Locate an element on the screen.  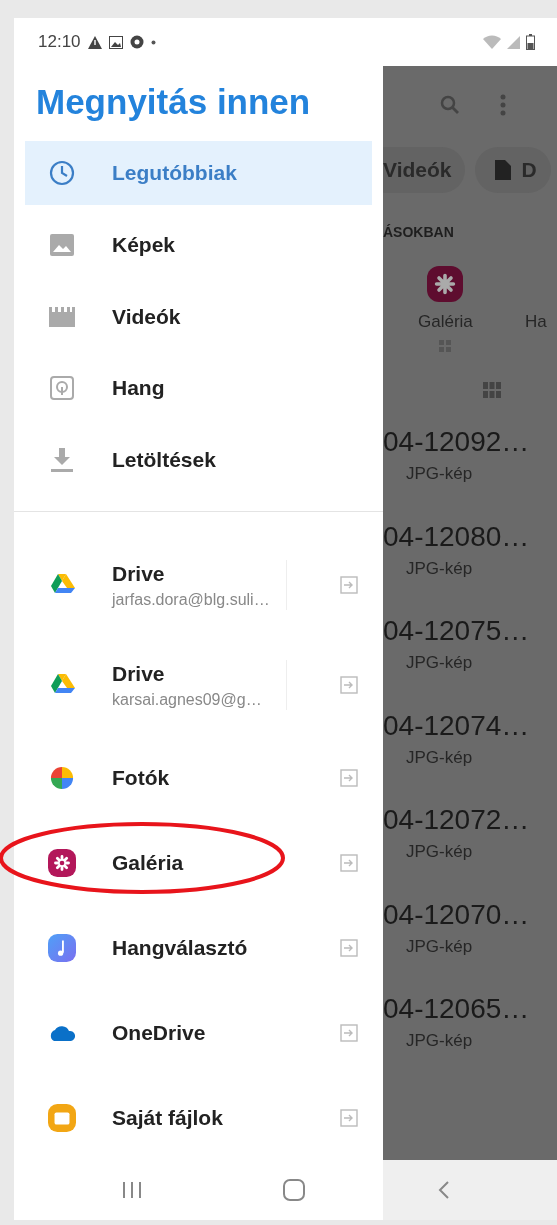
circle-icon is located at coordinates (136, 42).